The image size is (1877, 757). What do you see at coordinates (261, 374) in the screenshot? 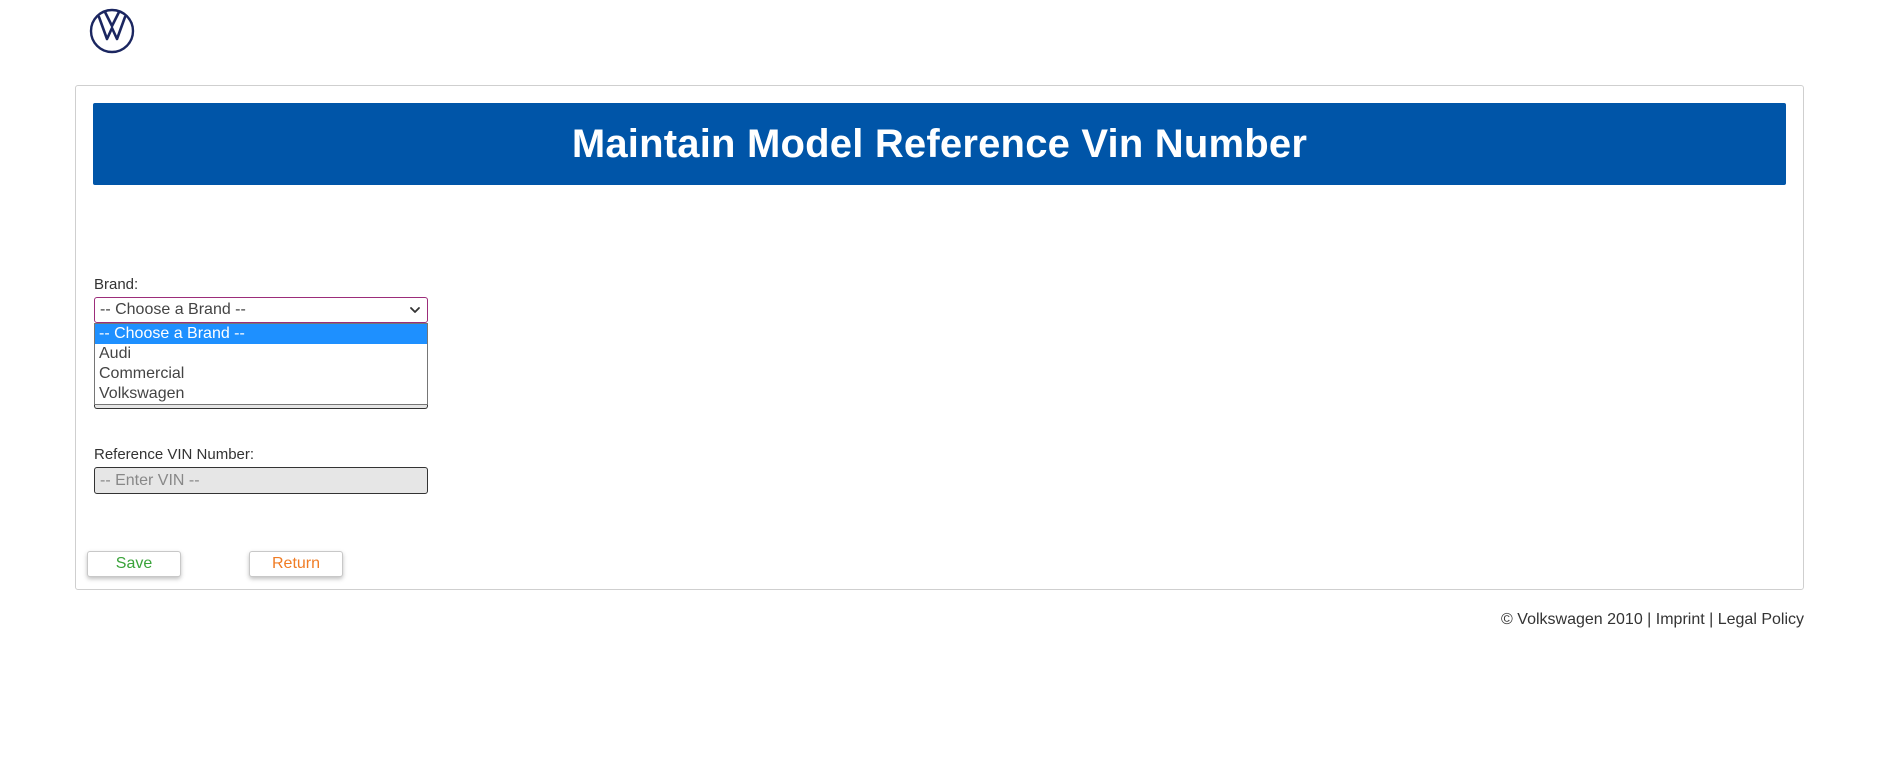
I see `brand-option: Commercial` at bounding box center [261, 374].